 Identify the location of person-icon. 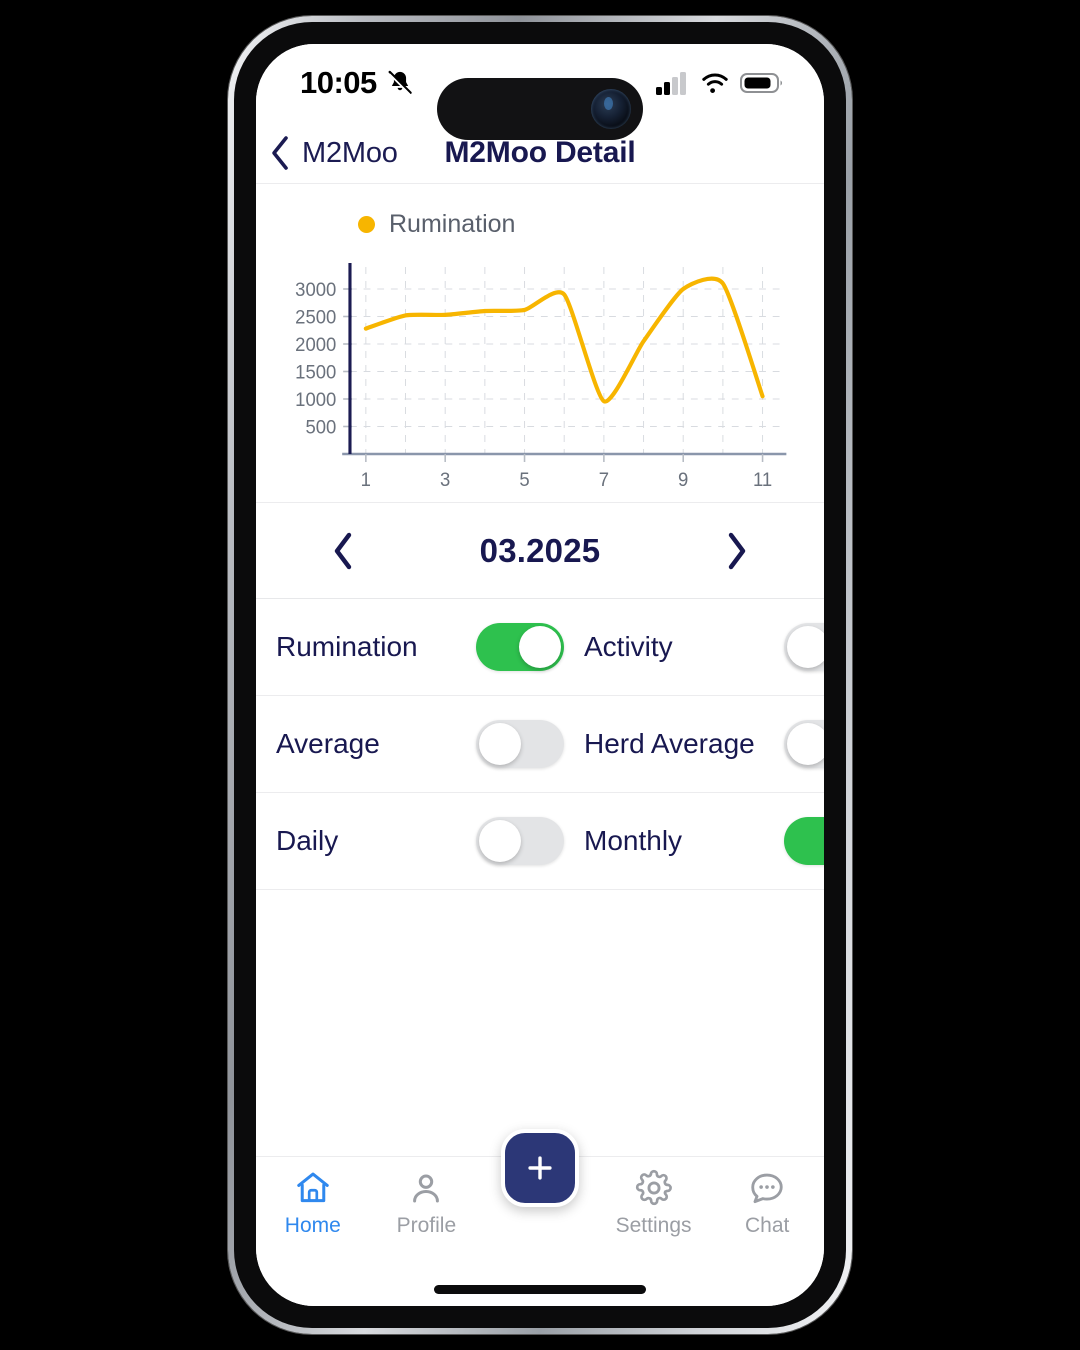
(426, 1188).